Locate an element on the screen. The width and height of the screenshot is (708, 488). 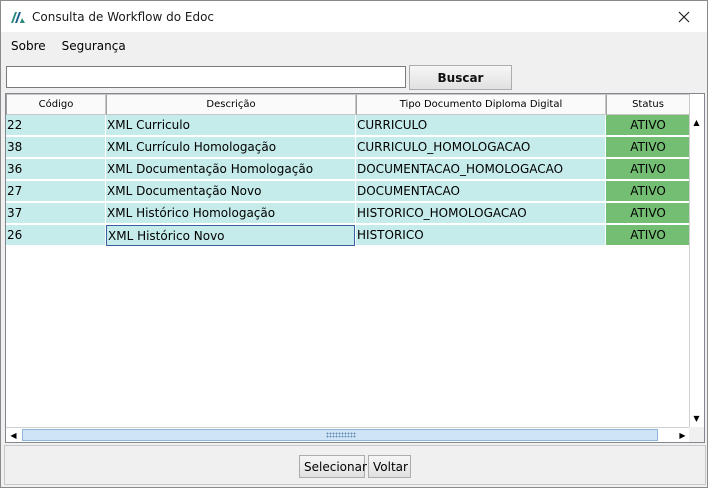
menu-seguranca: Segurança is located at coordinates (94, 46).